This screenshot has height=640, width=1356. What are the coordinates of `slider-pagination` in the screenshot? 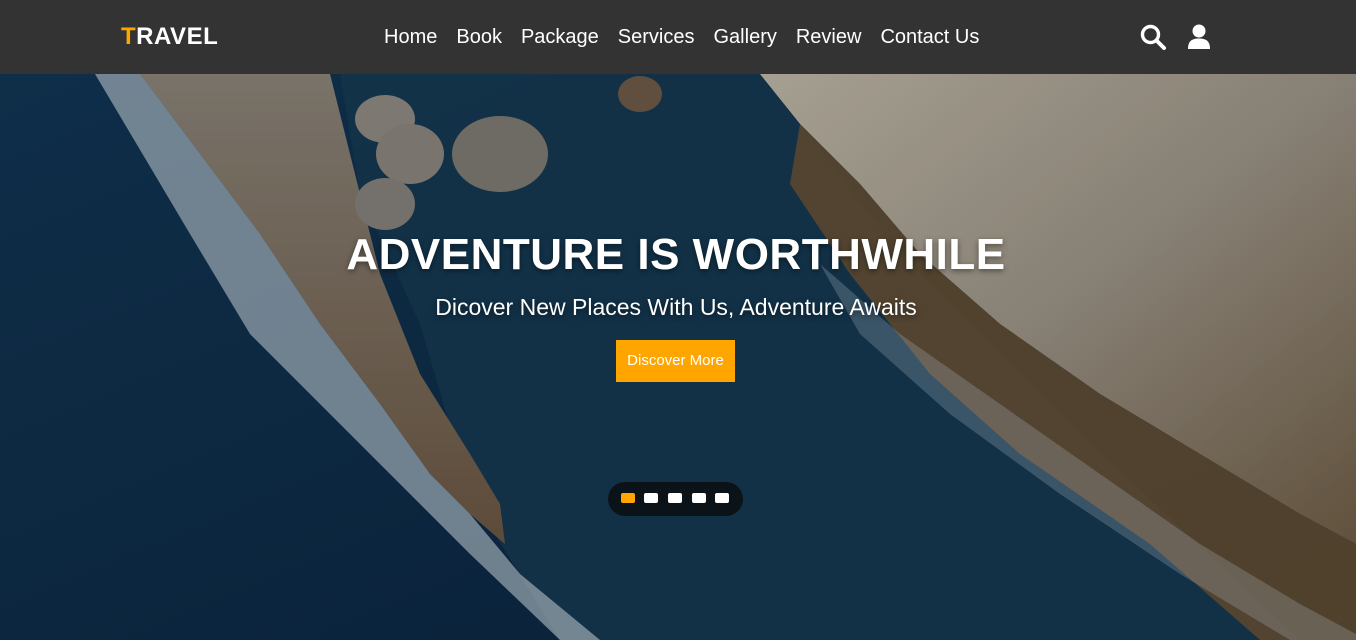 It's located at (675, 499).